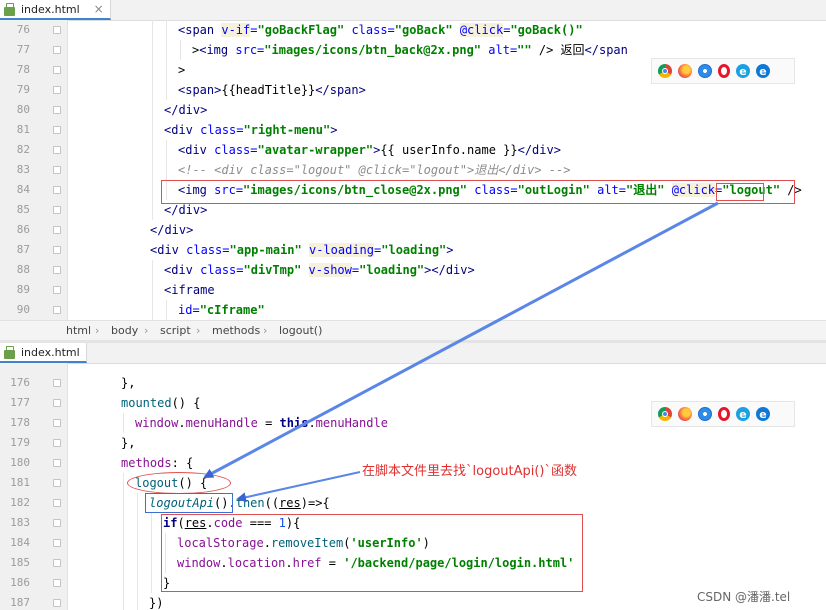  Describe the element at coordinates (181, 70) in the screenshot. I see `code-text: >` at that location.